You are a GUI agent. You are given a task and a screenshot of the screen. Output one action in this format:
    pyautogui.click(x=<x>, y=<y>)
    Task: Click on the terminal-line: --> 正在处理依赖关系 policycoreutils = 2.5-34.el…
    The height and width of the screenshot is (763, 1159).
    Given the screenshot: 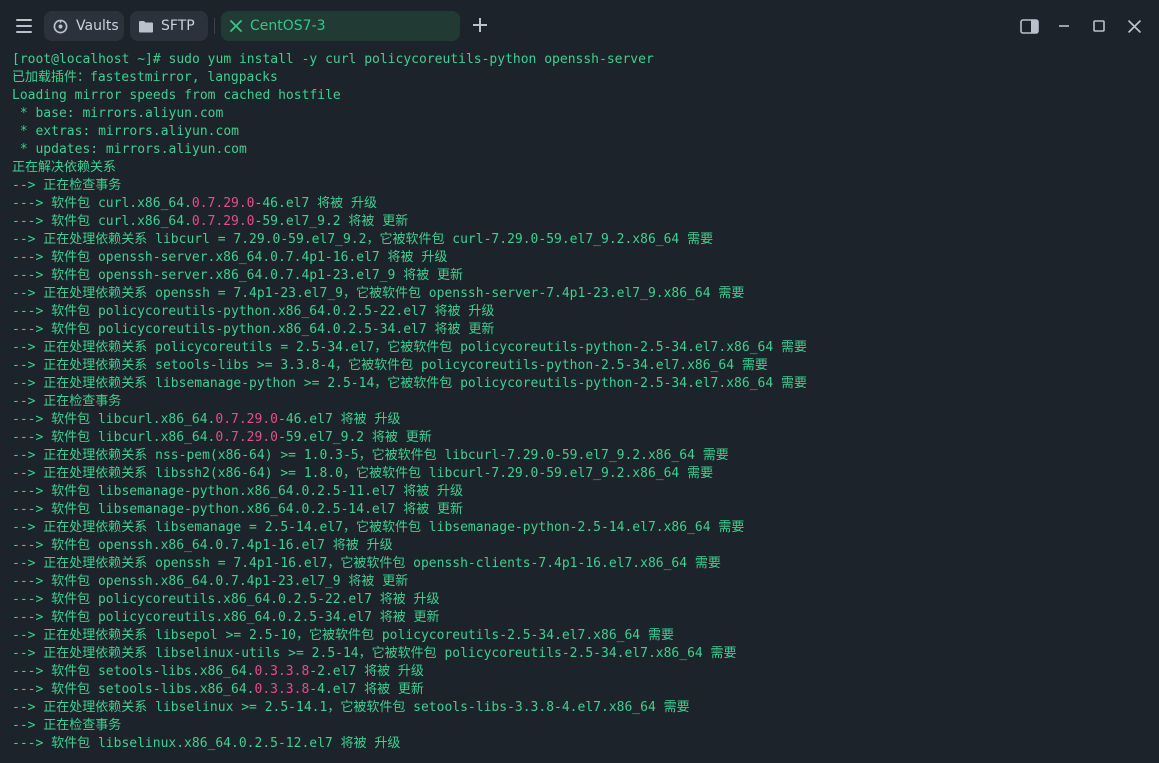 What is the action you would take?
    pyautogui.click(x=585, y=348)
    